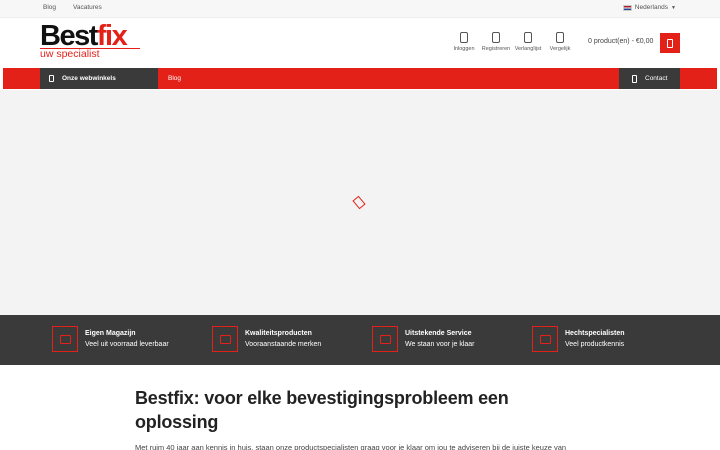  What do you see at coordinates (360, 9) in the screenshot?
I see `top-bar: Blog Vacatures Nederlands ▼` at bounding box center [360, 9].